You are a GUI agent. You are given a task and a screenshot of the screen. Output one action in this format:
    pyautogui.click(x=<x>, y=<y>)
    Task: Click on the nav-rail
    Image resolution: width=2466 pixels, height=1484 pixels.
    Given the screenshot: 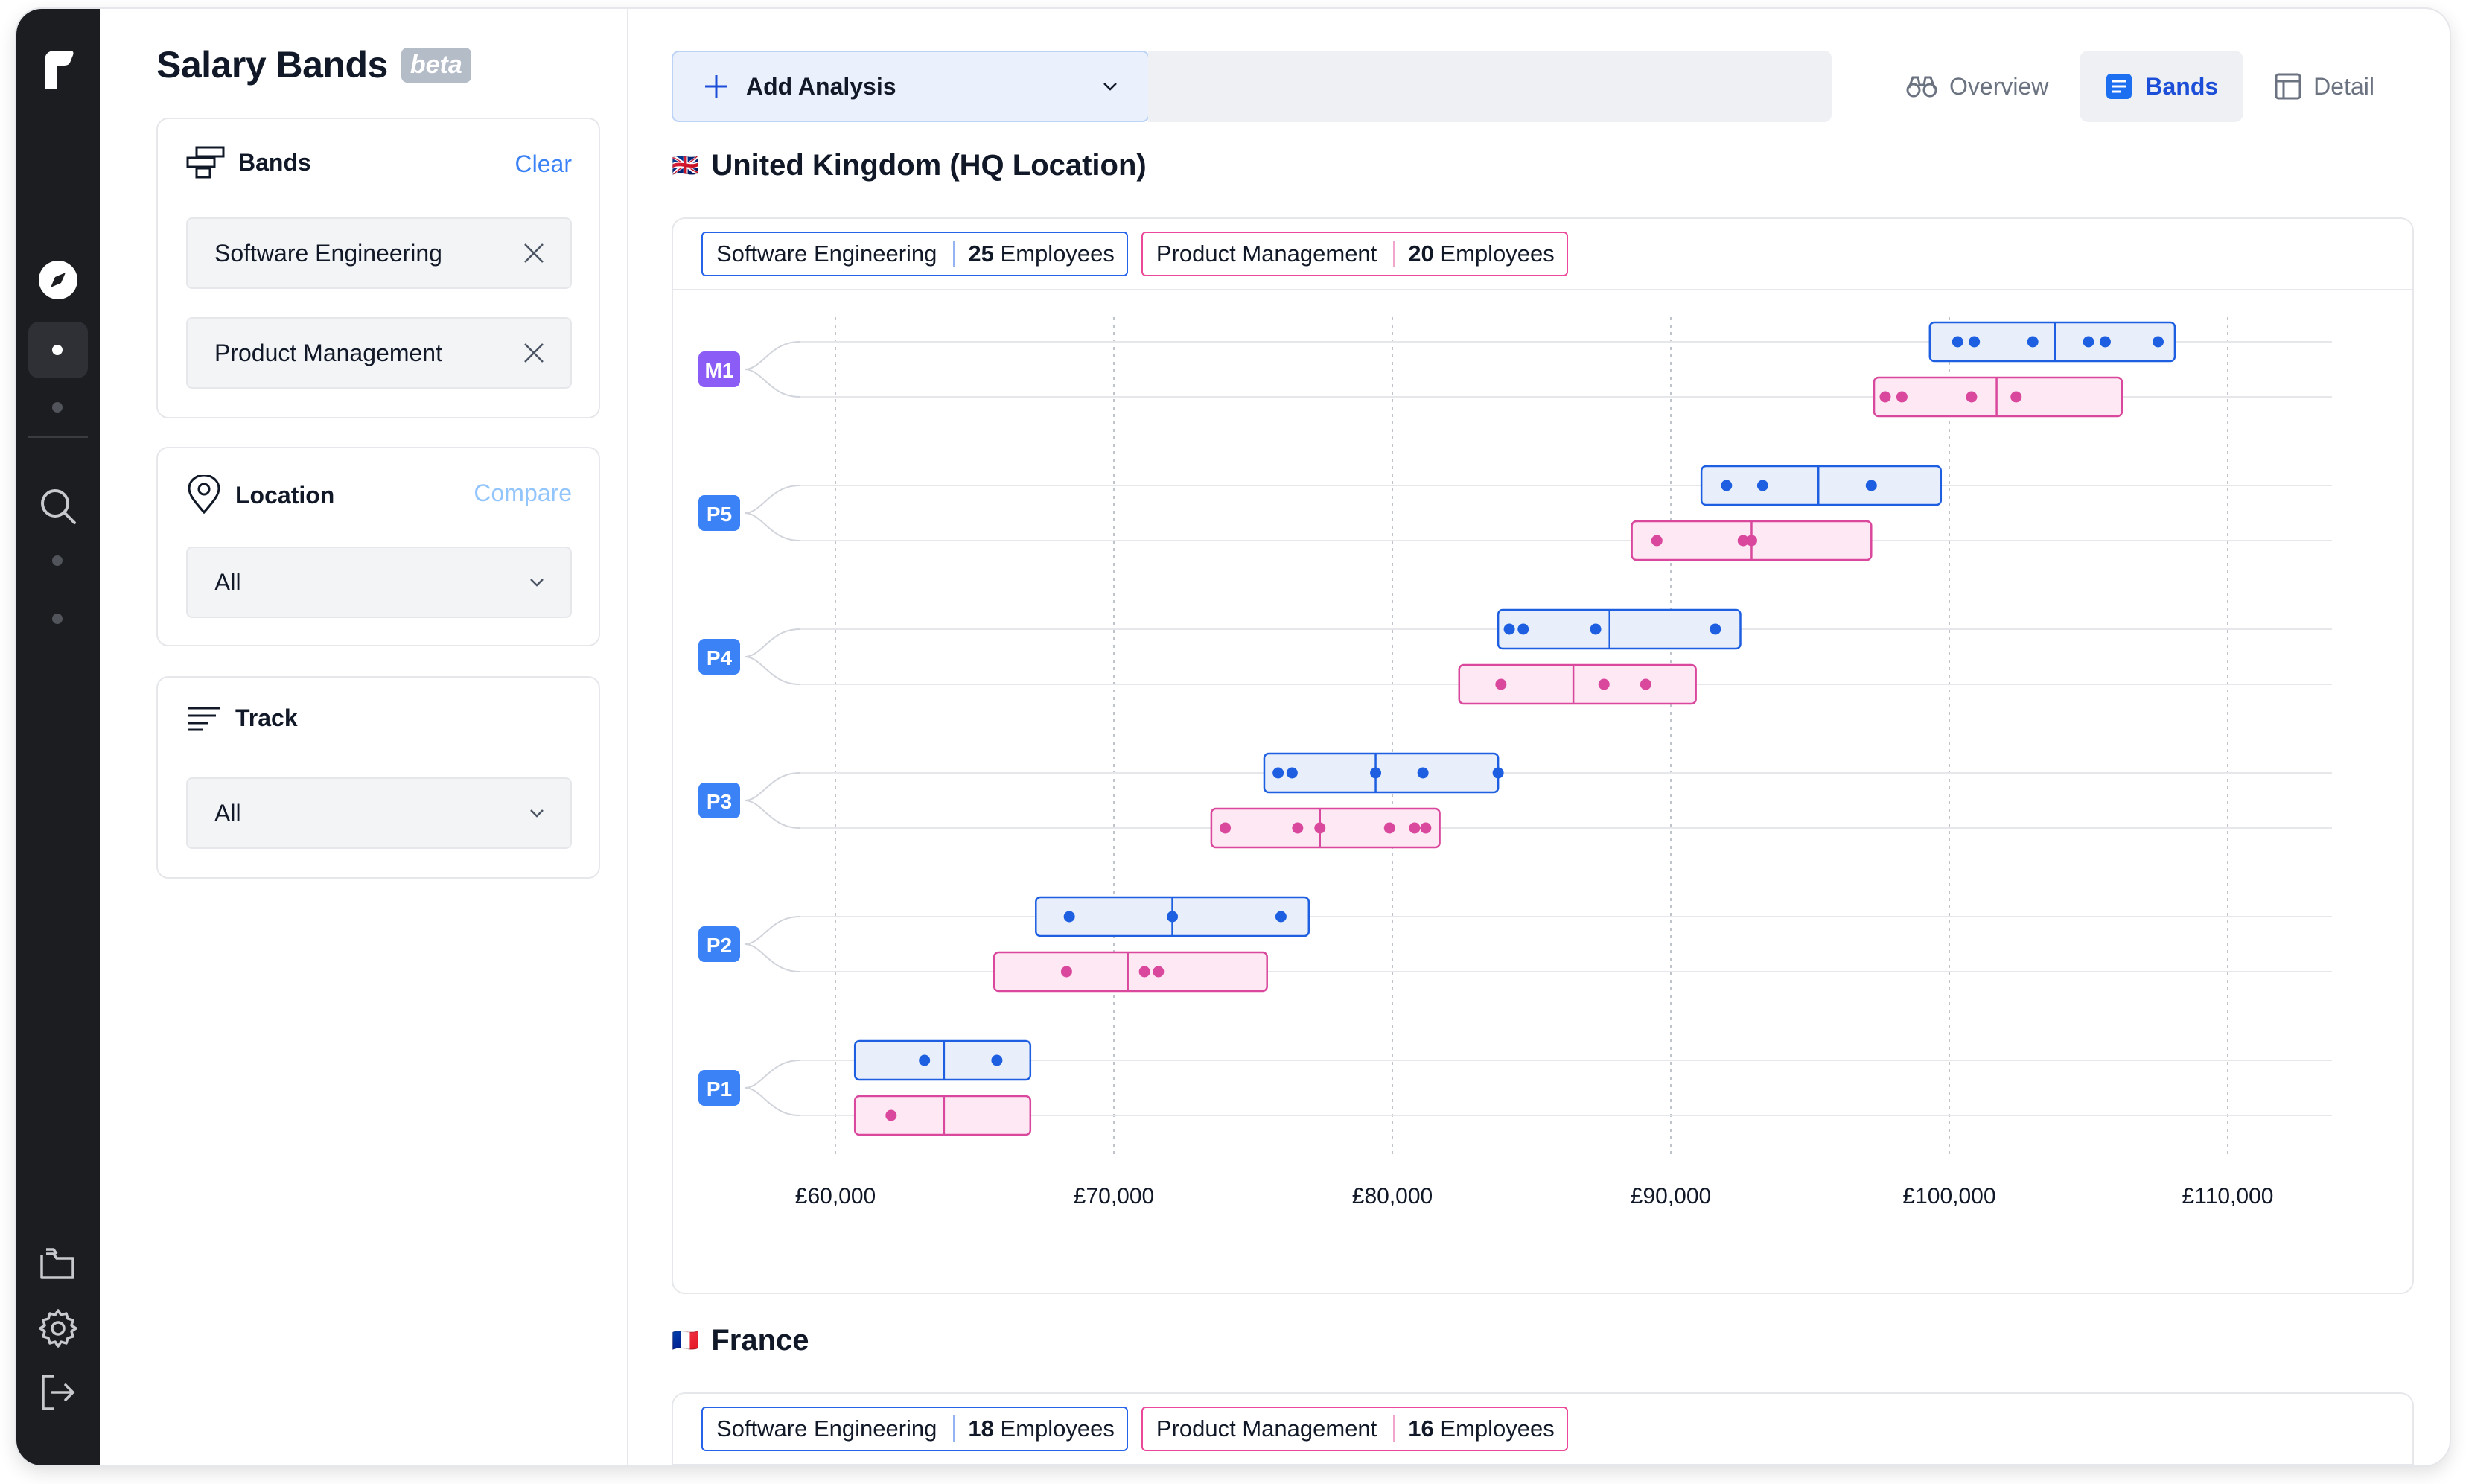 What is the action you would take?
    pyautogui.click(x=58, y=737)
    